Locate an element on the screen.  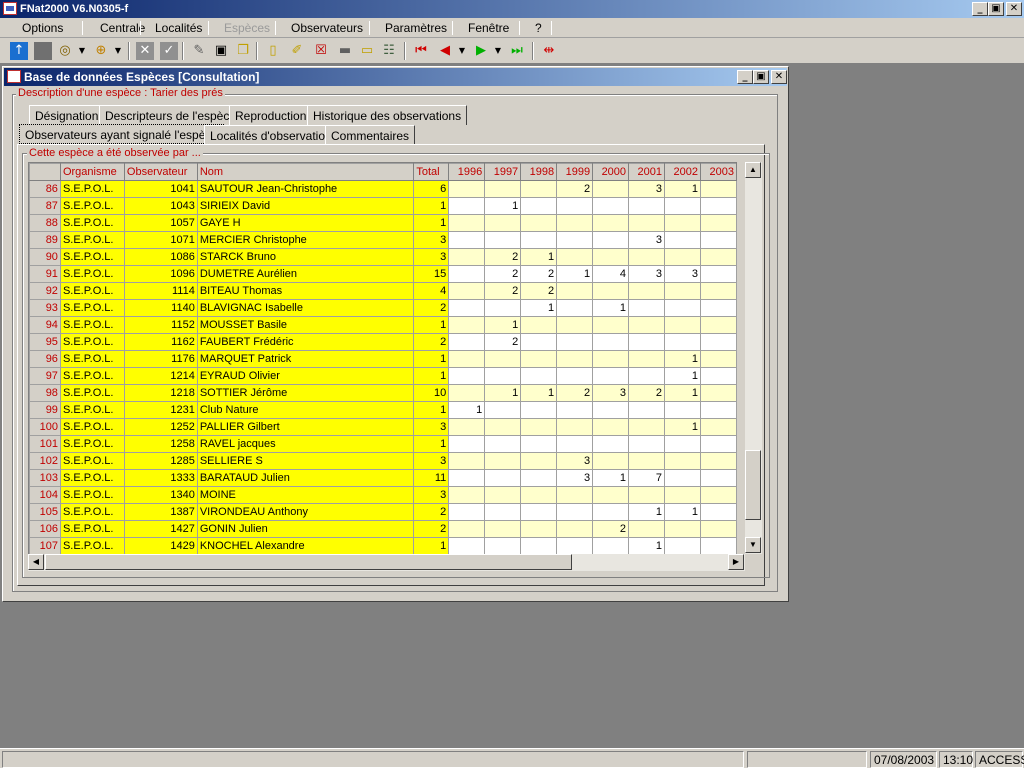
table-row: 88 S.E.P.O.L. 1057 GAYE H1 is located at coordinates (383, 223).